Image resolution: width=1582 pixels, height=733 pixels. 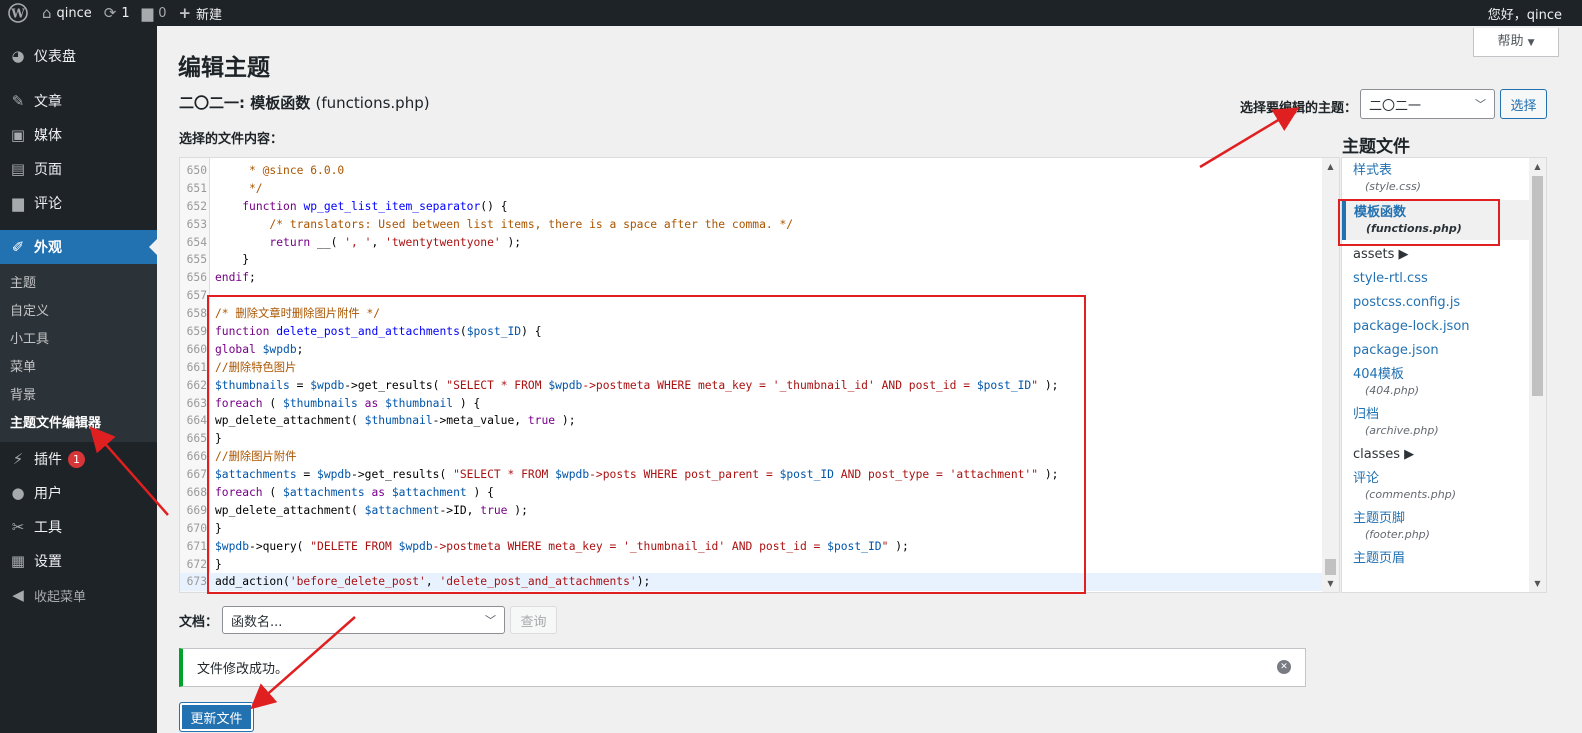 I want to click on plugins-update-badge: 1, so click(x=76, y=459).